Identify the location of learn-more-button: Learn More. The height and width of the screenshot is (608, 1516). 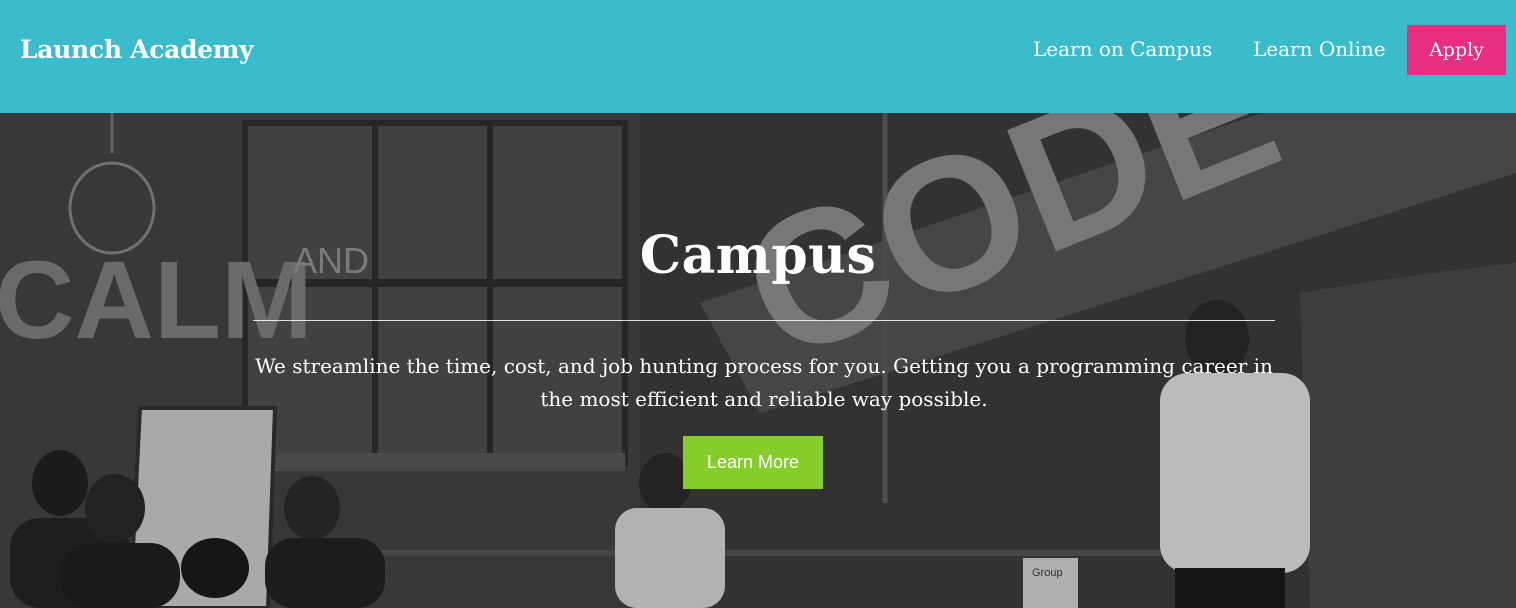
(753, 462).